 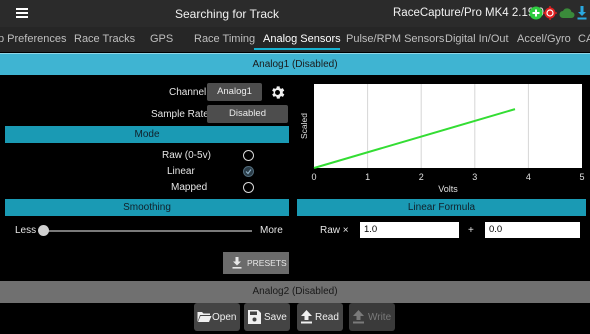 I want to click on smoothing-slider-thumb, so click(x=43, y=230).